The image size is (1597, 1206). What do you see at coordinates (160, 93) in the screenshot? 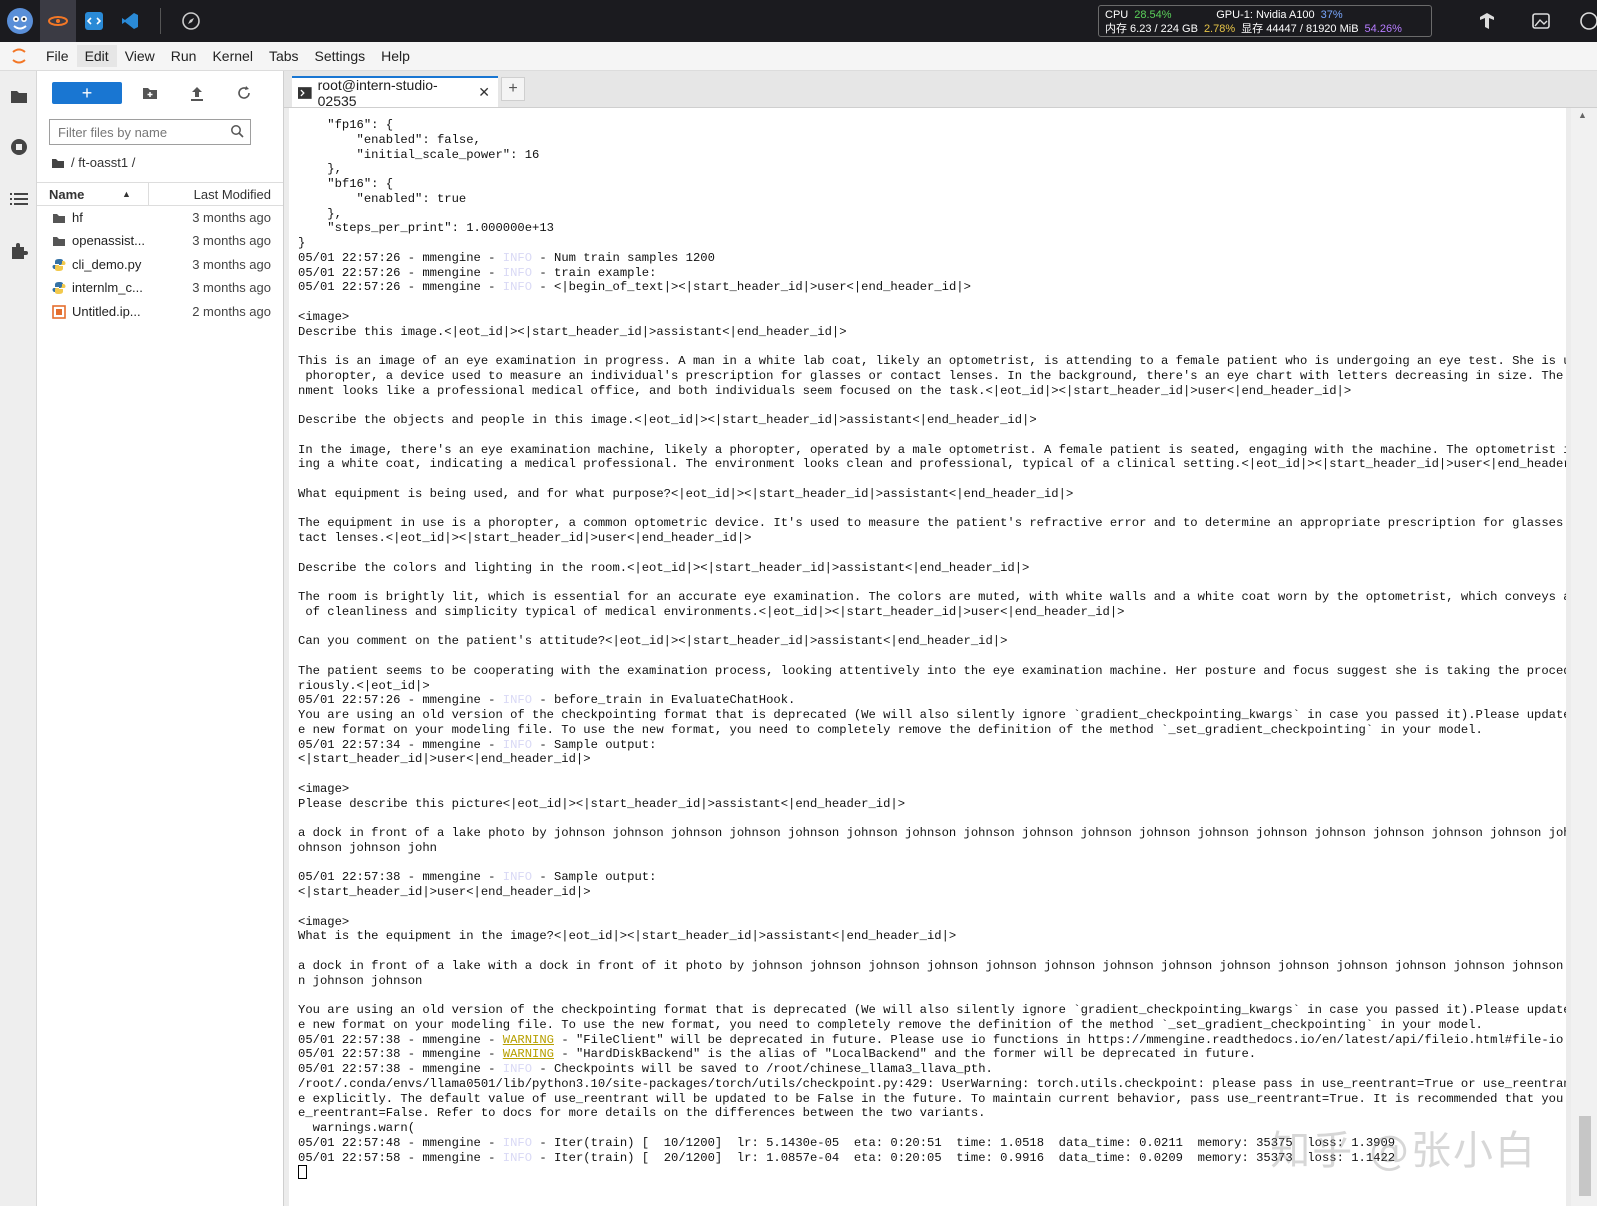
I see `file-browser-toolbar: +` at bounding box center [160, 93].